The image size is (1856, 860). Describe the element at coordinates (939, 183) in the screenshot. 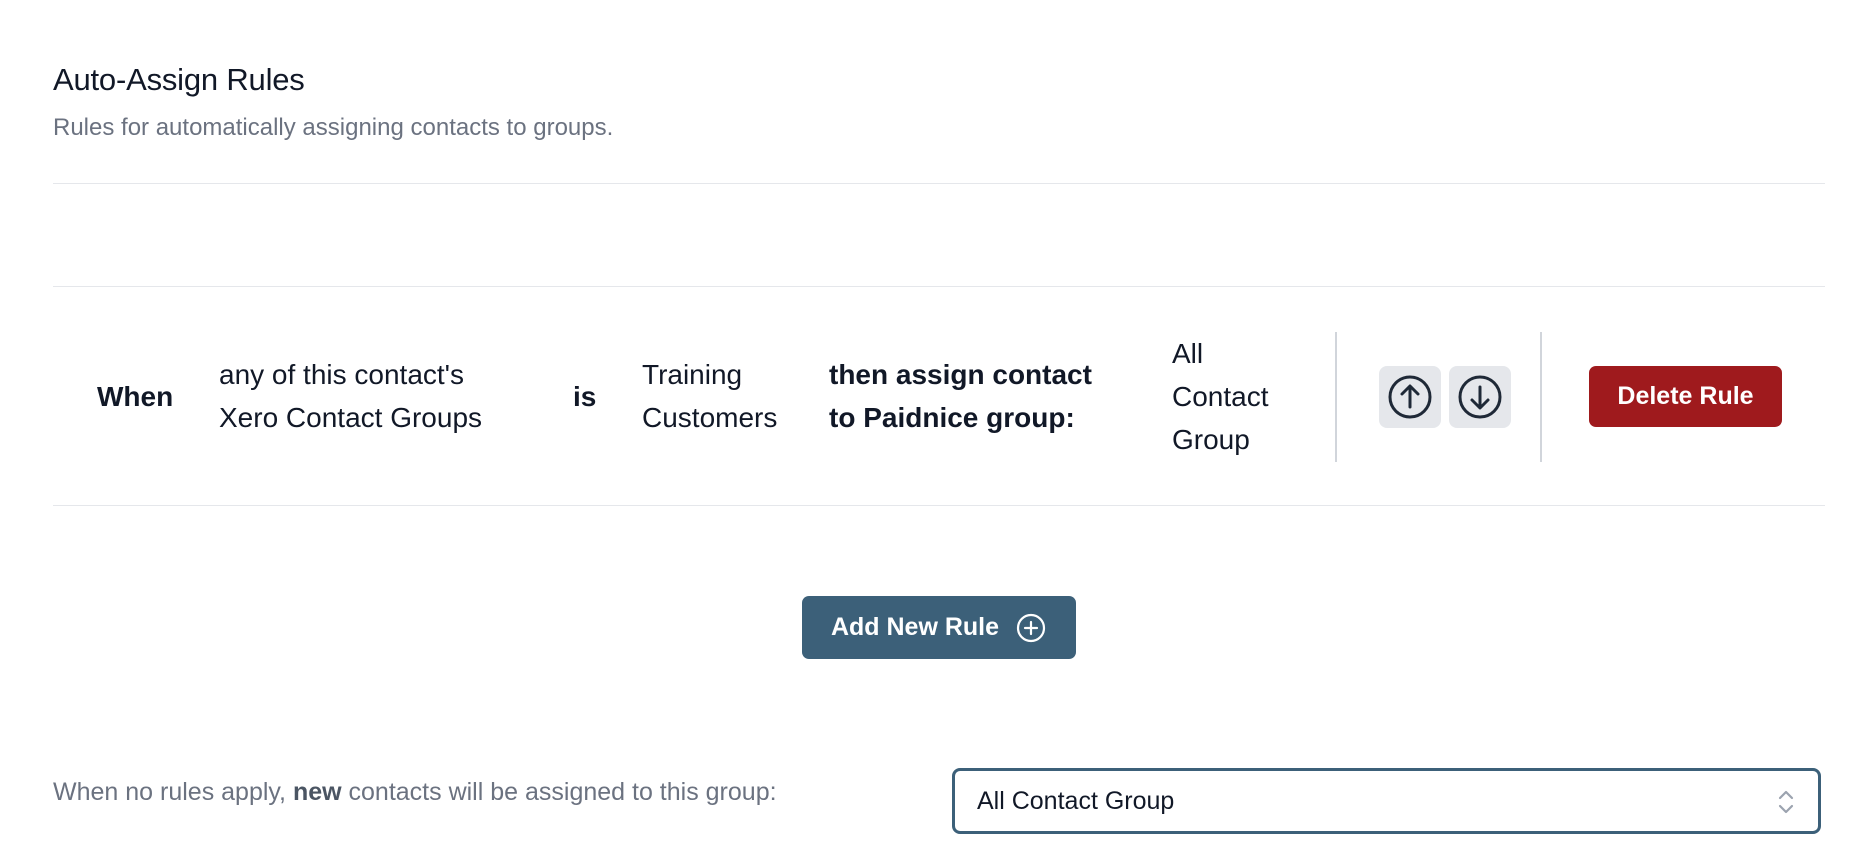

I see `divider-top` at that location.